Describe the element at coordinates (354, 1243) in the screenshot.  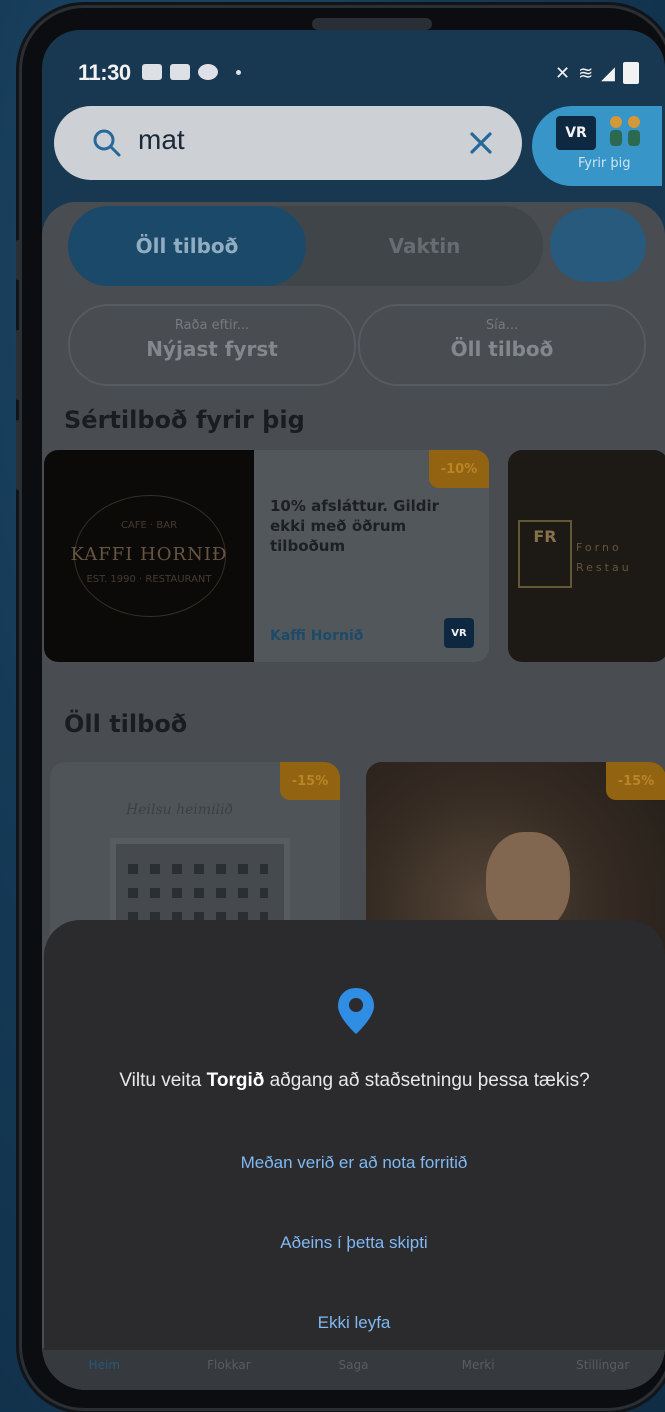
I see `allow-once-button: Aðeins í þetta skipti` at that location.